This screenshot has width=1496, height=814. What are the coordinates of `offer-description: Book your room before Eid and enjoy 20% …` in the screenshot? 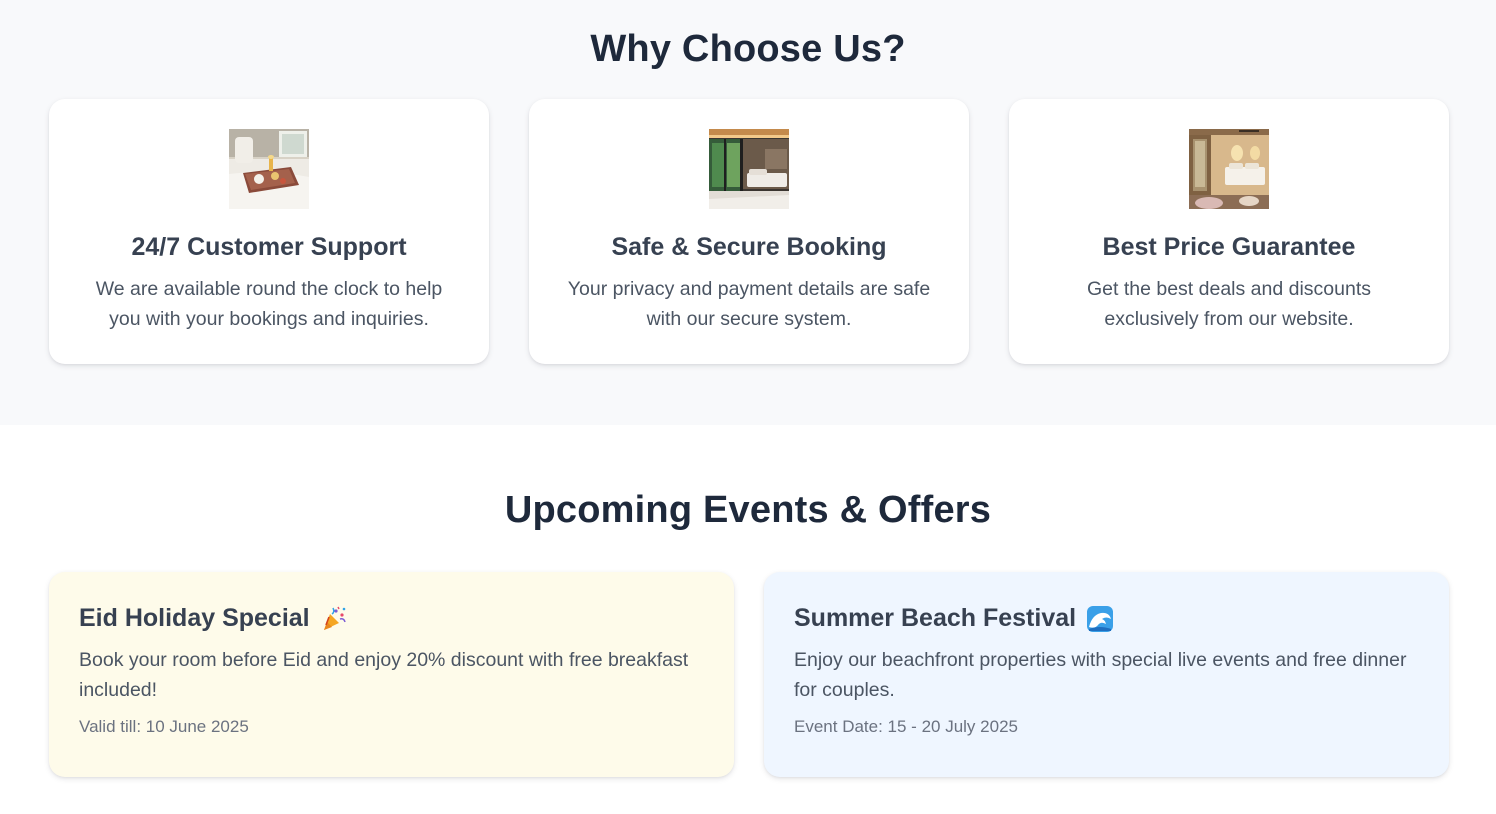 It's located at (384, 675).